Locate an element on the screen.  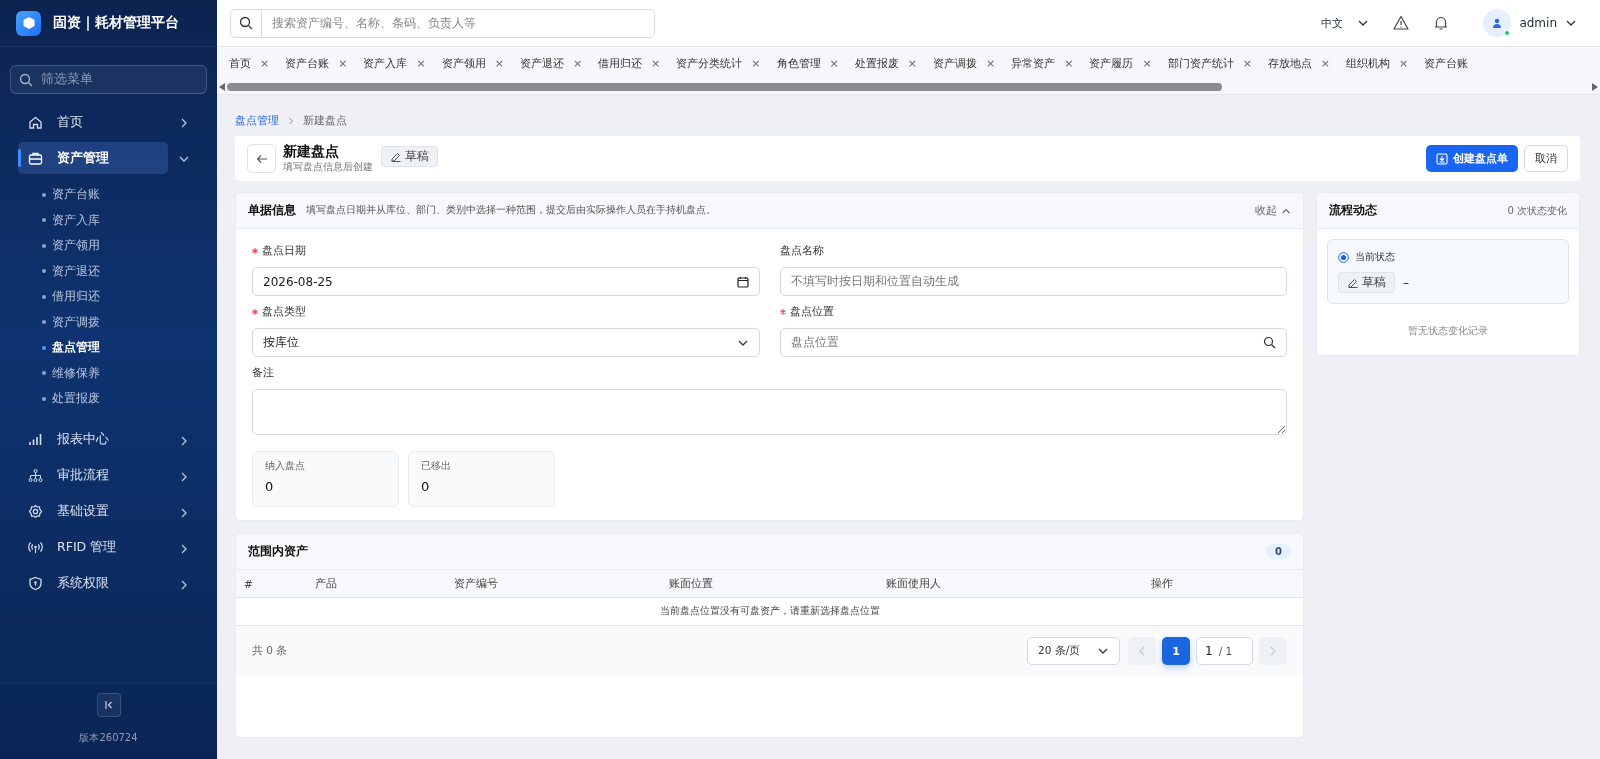
page-tab: 资产入库 × is located at coordinates (394, 63).